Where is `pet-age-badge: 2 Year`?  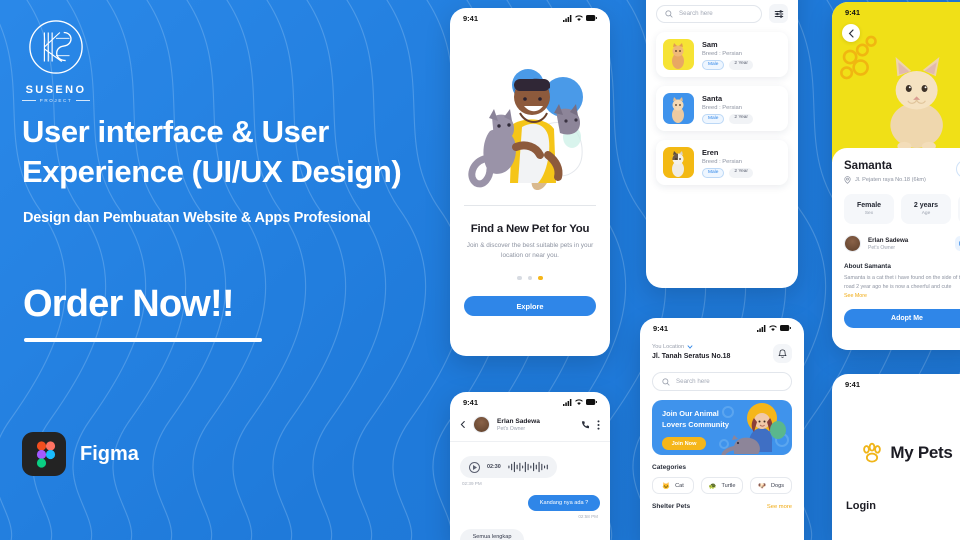 pet-age-badge: 2 Year is located at coordinates (741, 172).